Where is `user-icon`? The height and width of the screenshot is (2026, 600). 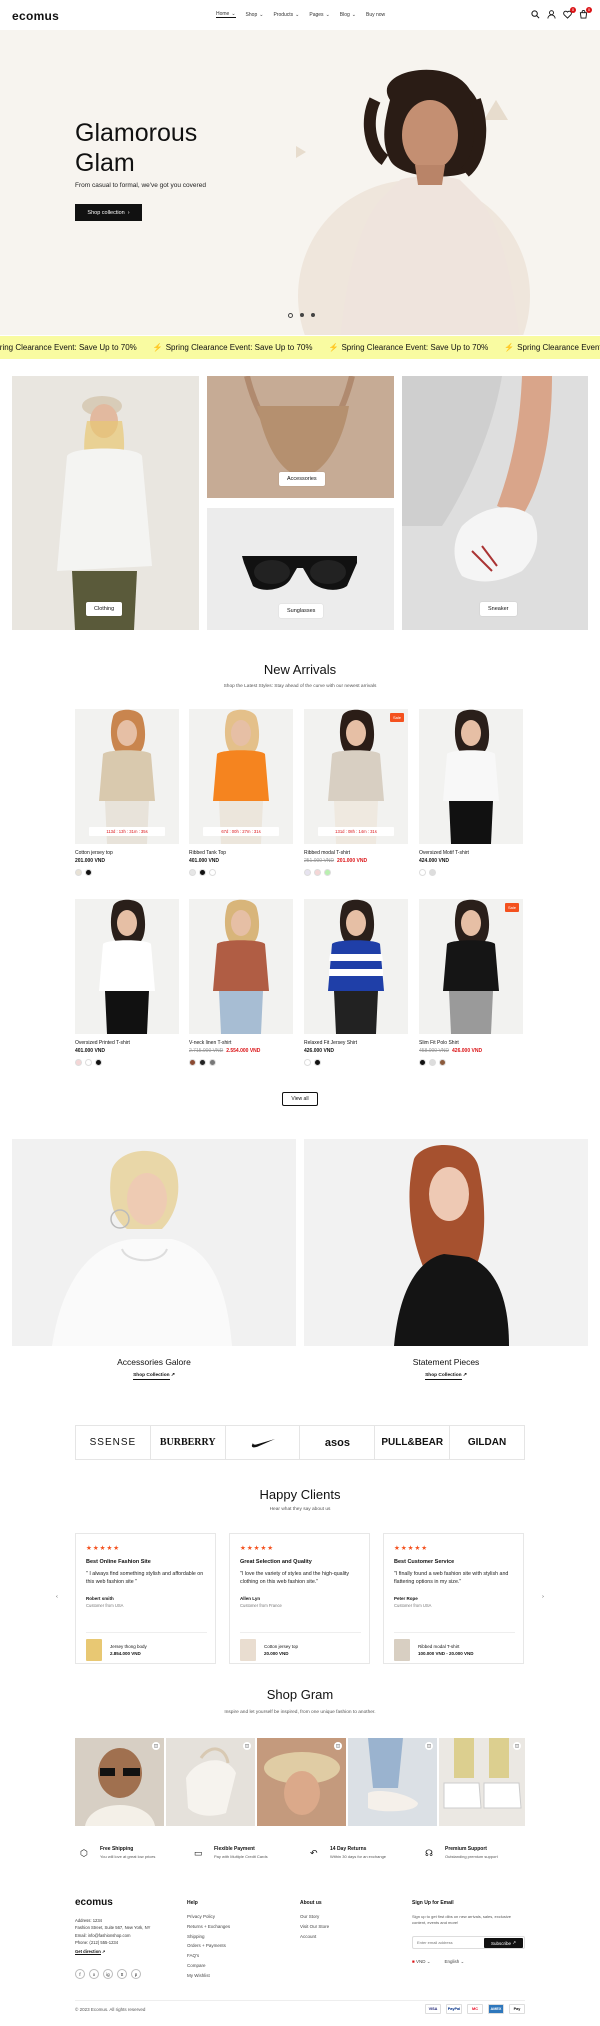 user-icon is located at coordinates (551, 14).